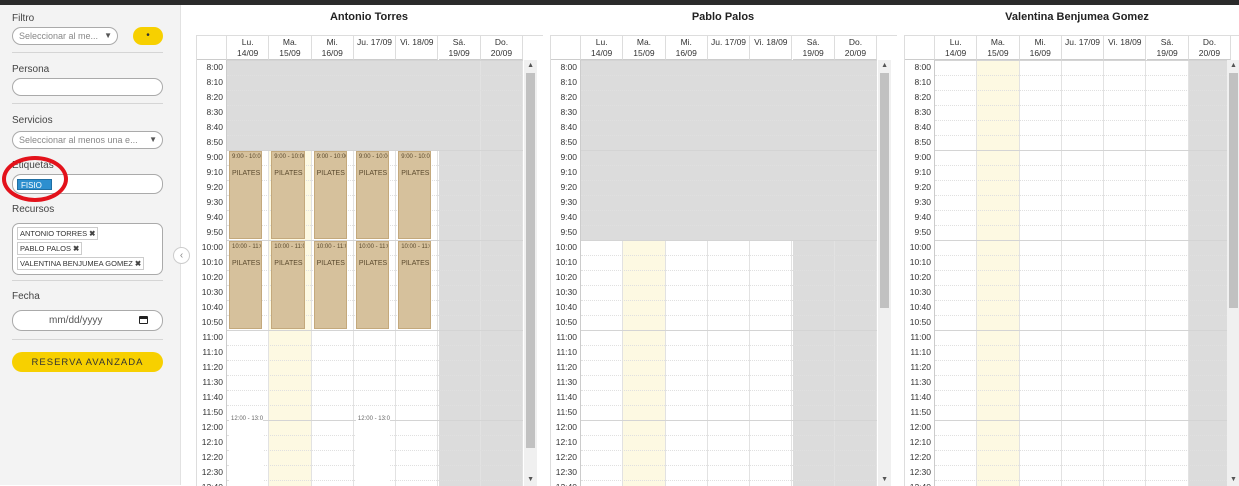 The image size is (1239, 486). Describe the element at coordinates (87, 52) in the screenshot. I see `divider` at that location.